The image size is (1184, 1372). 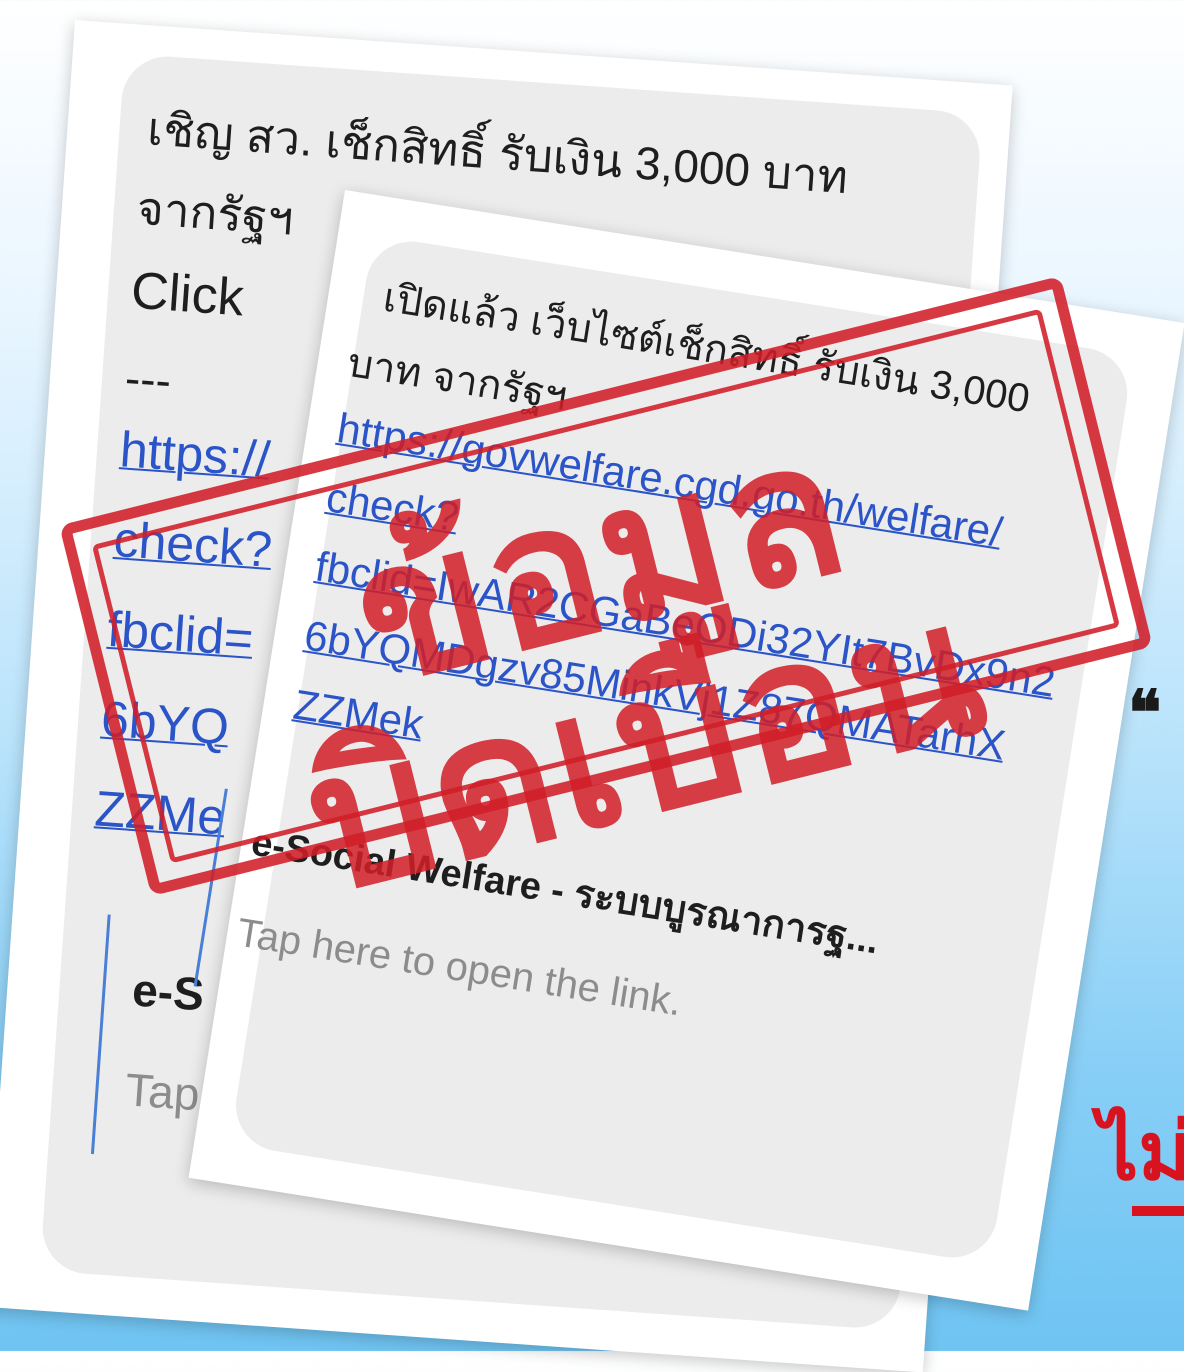 I want to click on back-message-line2: จากรัฐฯ, so click(x=215, y=213).